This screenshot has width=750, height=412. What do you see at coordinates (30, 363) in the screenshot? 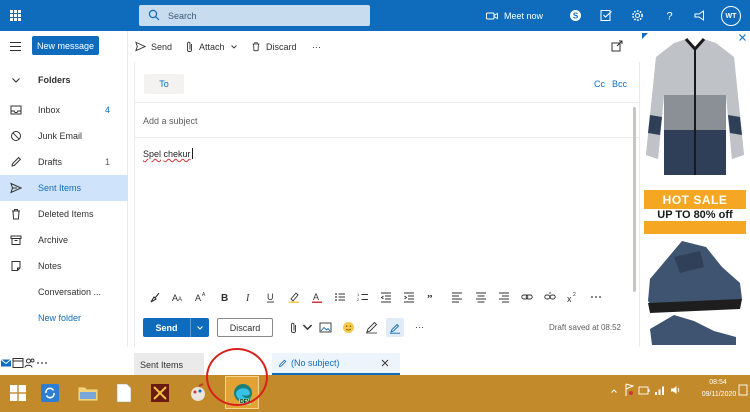
I see `people-icon` at bounding box center [30, 363].